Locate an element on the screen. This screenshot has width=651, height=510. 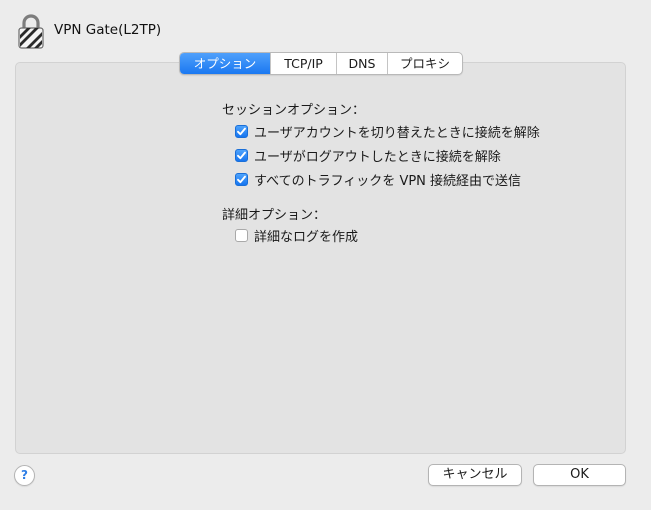
disconnect-on-user-switch-row: ユーザアカウントを切り替えたときに接続を解除 is located at coordinates (387, 131).